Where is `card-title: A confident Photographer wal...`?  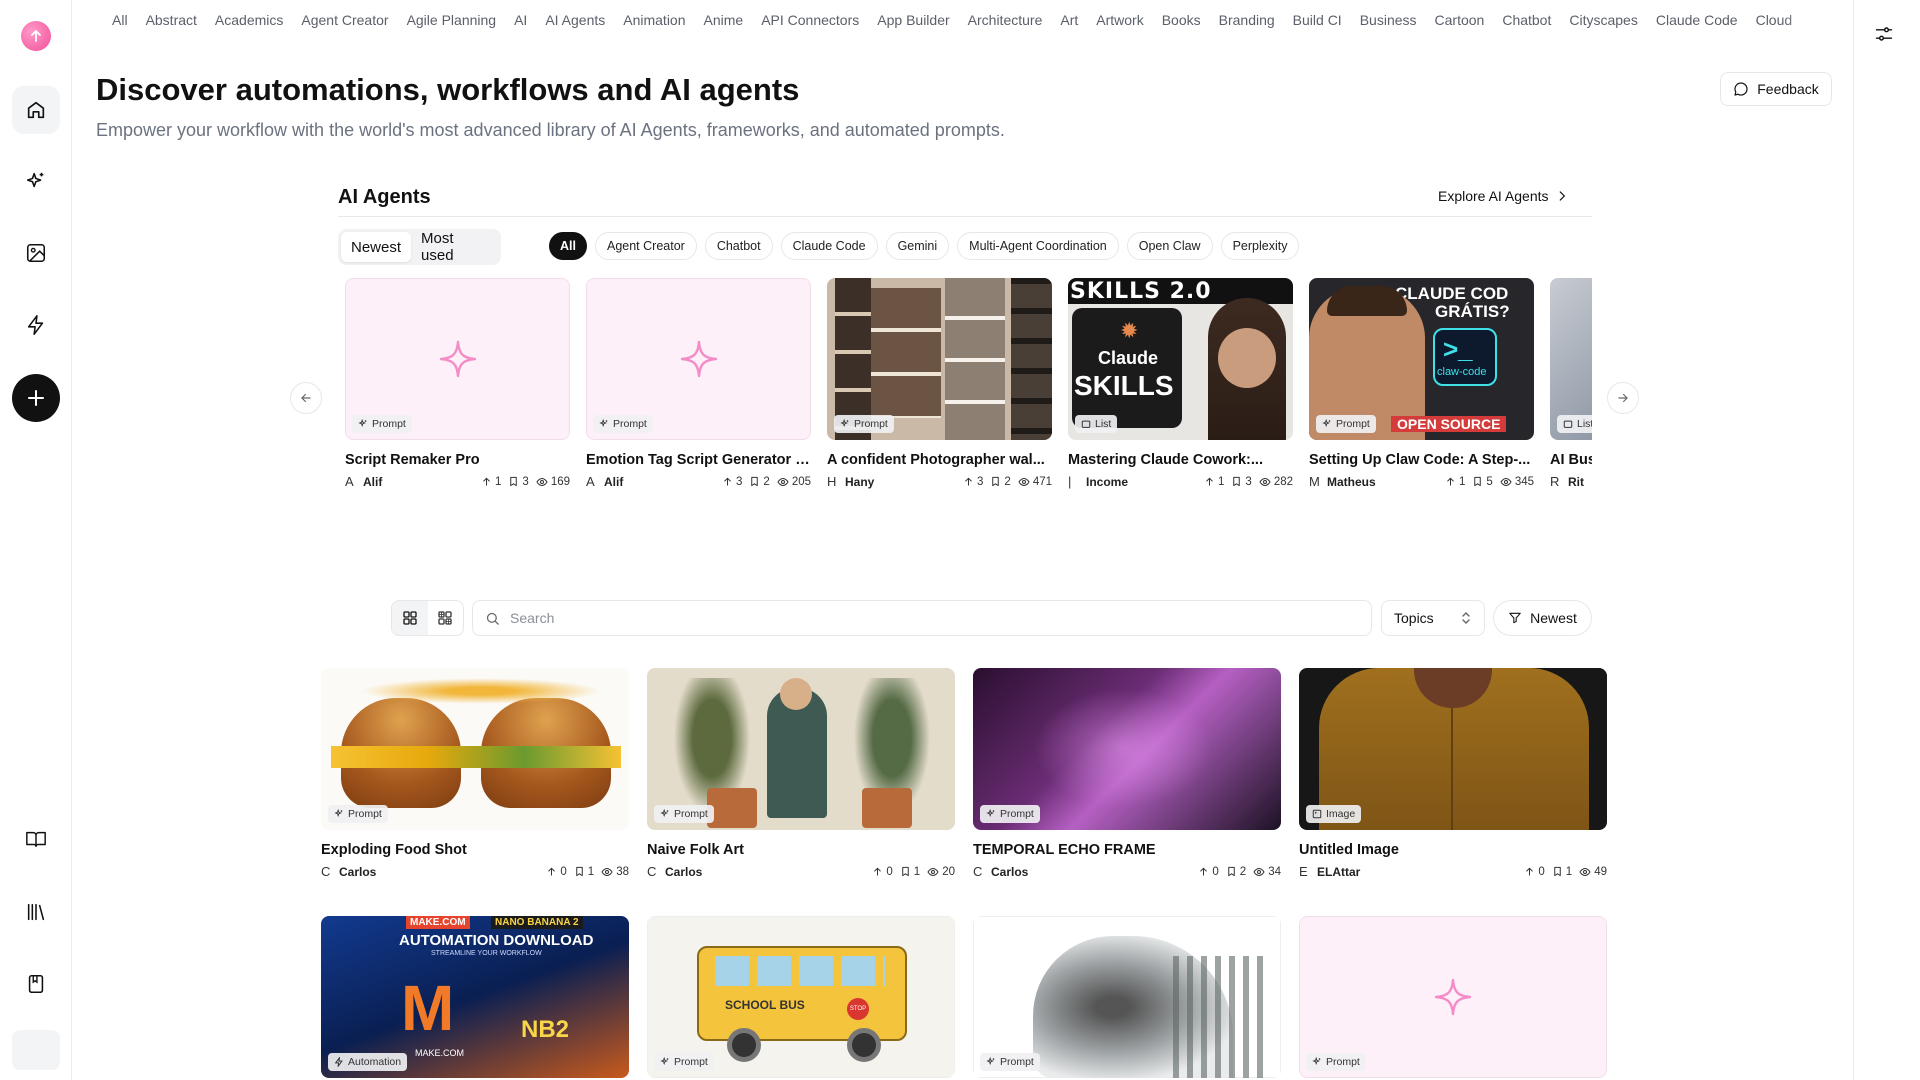
card-title: A confident Photographer wal... is located at coordinates (939, 460).